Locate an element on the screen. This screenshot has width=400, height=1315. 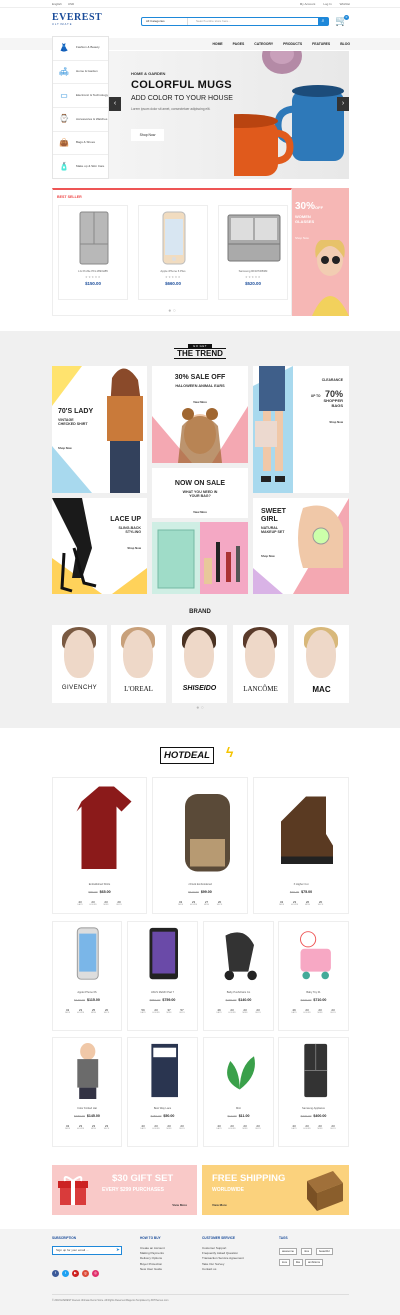
product-name: X Higher Cut is located at coordinates (301, 884).